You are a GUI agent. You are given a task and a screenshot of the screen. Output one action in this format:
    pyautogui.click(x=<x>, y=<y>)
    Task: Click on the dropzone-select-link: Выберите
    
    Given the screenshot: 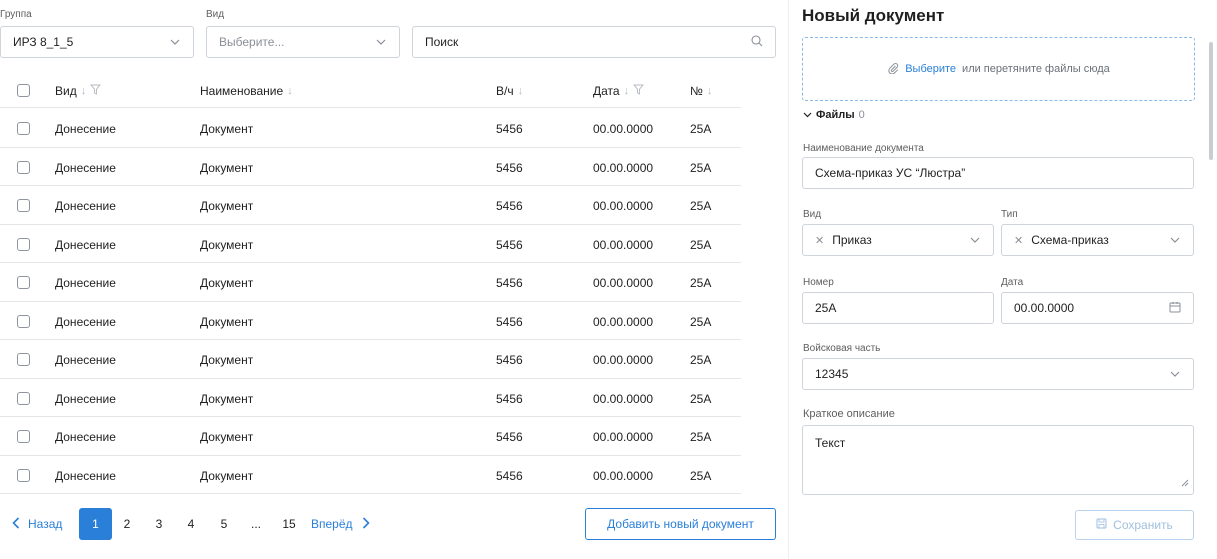 What is the action you would take?
    pyautogui.click(x=930, y=69)
    